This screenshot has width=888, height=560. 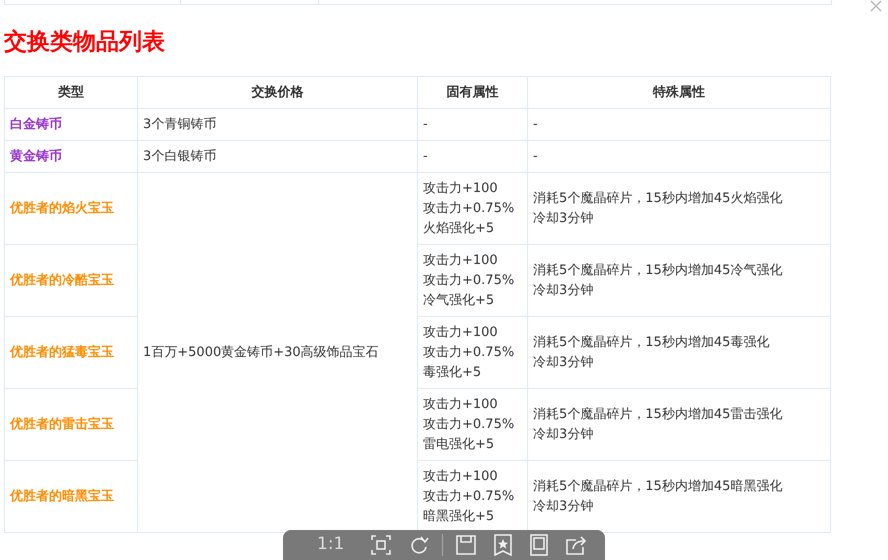 What do you see at coordinates (381, 545) in the screenshot?
I see `fit-icon` at bounding box center [381, 545].